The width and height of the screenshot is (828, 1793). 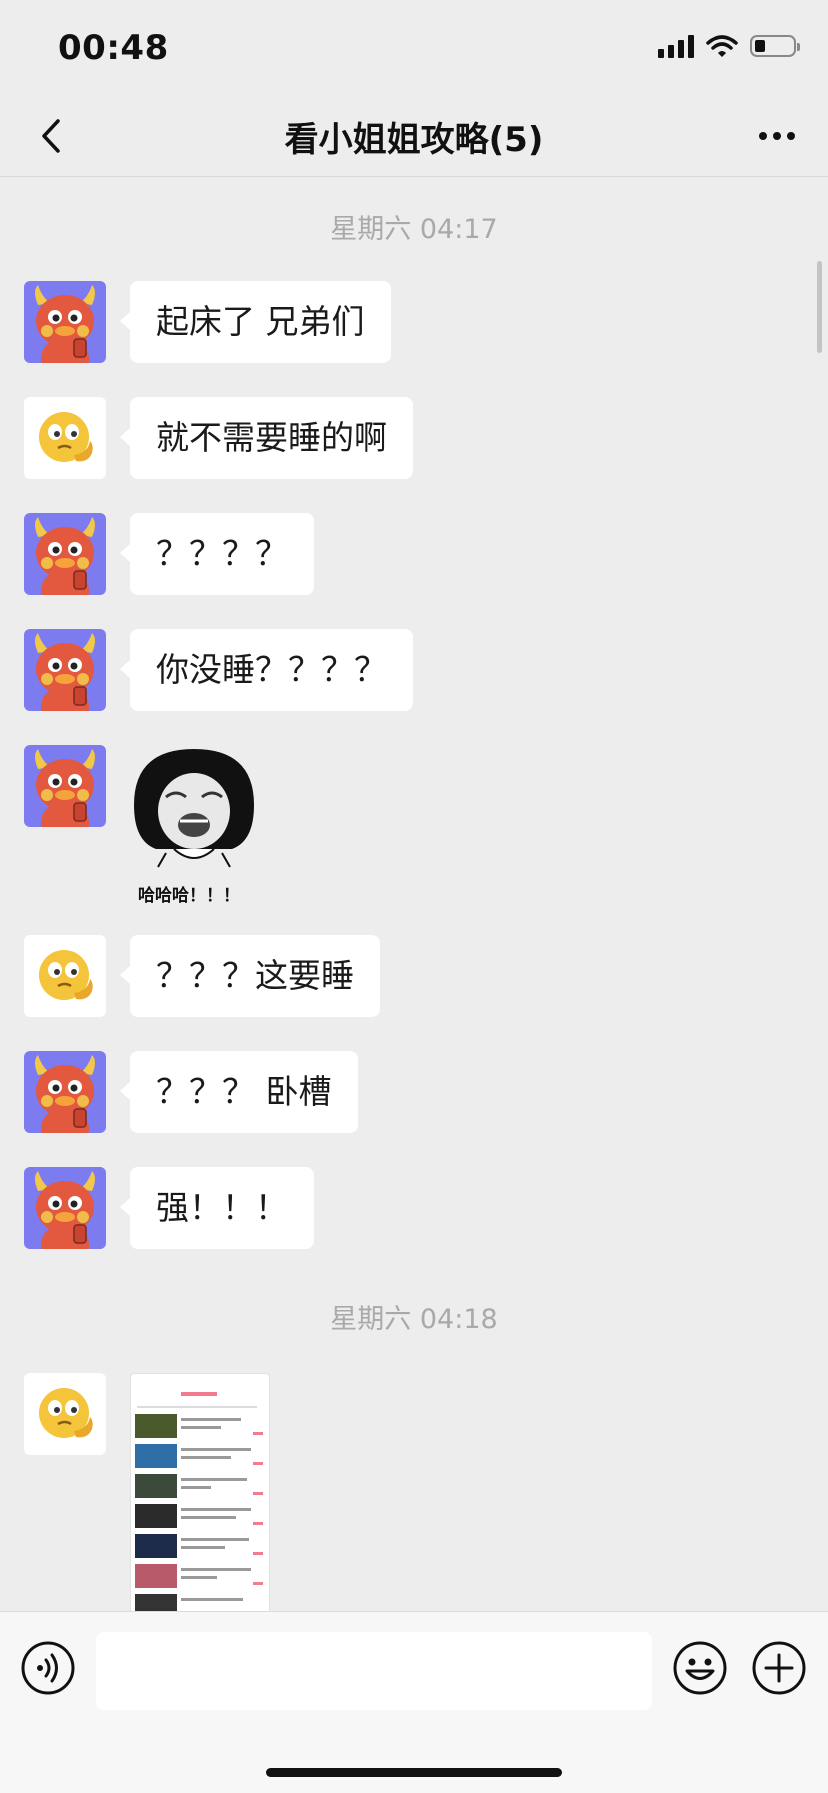 I want to click on chat-title: 看小姐姐攻略(5), so click(x=414, y=140).